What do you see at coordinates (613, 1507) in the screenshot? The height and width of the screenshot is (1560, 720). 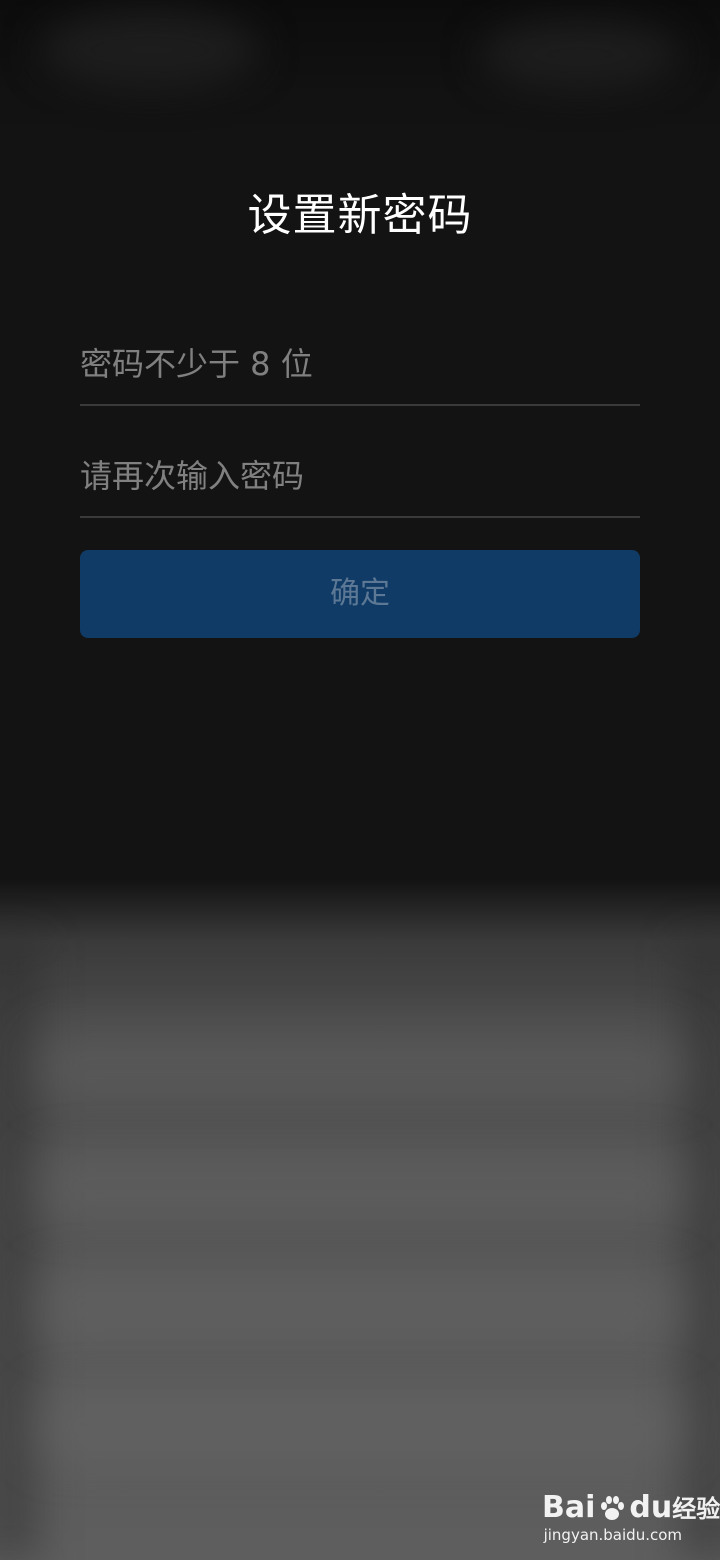 I see `paw-icon` at bounding box center [613, 1507].